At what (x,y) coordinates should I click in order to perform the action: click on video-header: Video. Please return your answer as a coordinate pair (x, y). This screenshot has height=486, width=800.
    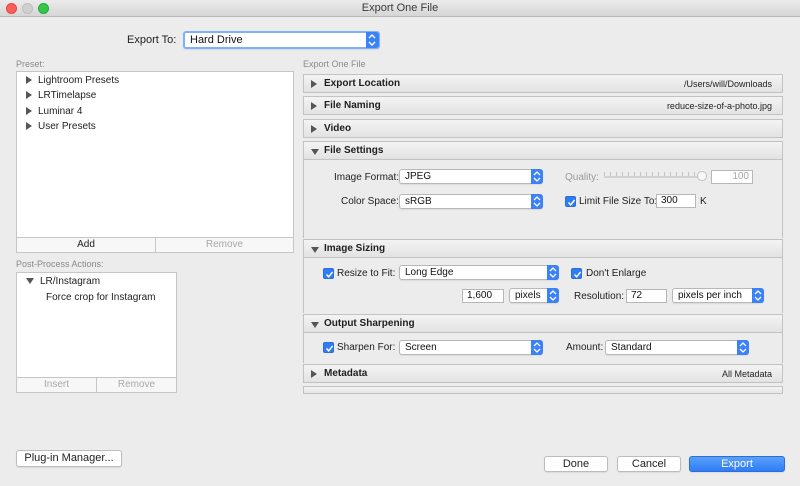
    Looking at the image, I should click on (543, 128).